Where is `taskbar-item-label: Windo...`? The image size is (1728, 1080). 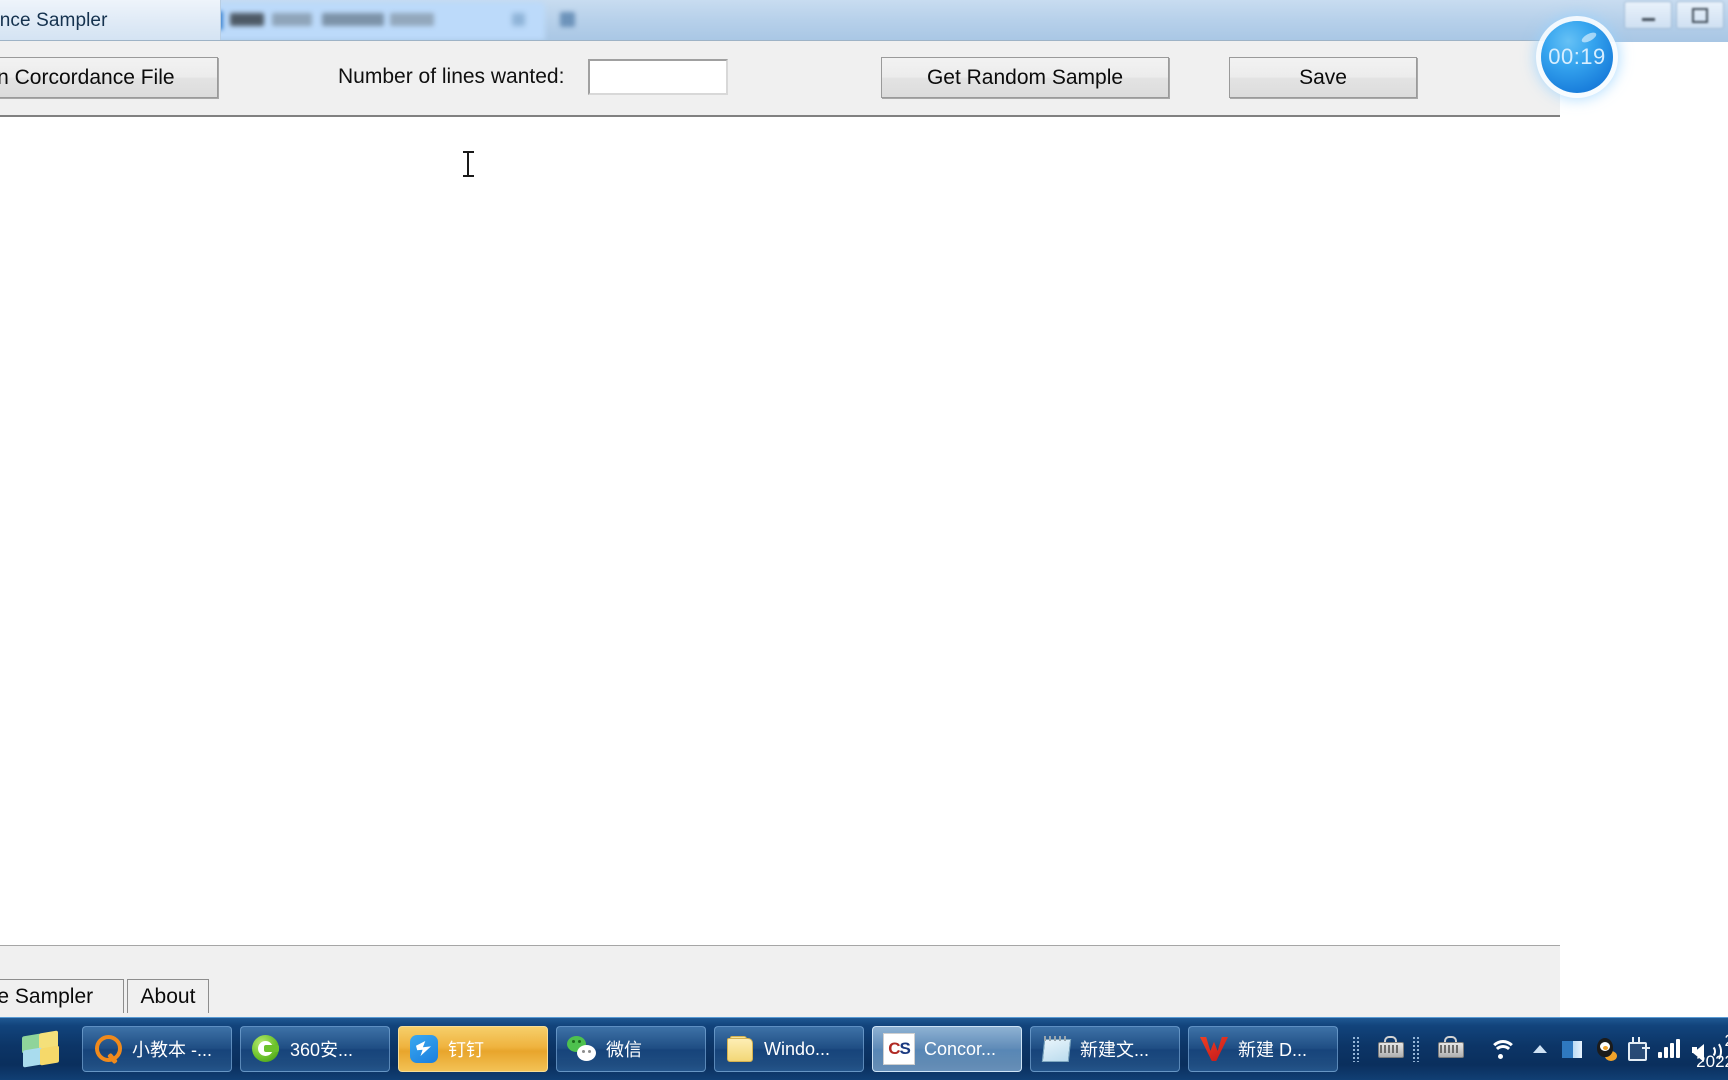
taskbar-item-label: Windo... is located at coordinates (797, 1048).